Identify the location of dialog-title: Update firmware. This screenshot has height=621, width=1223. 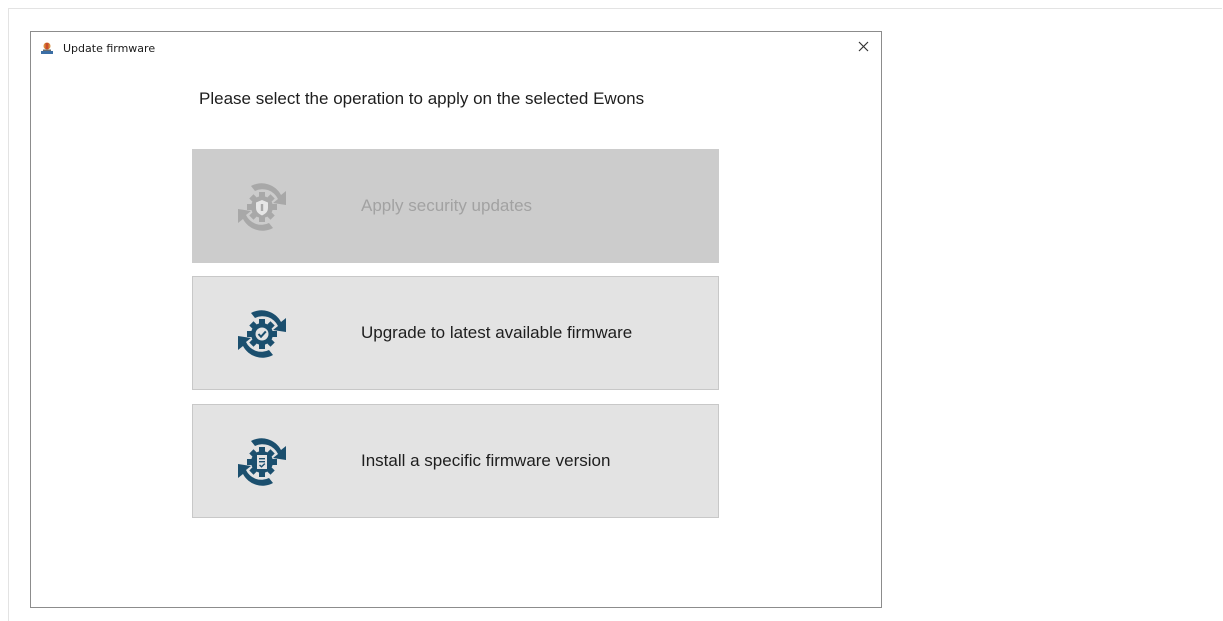
(109, 48).